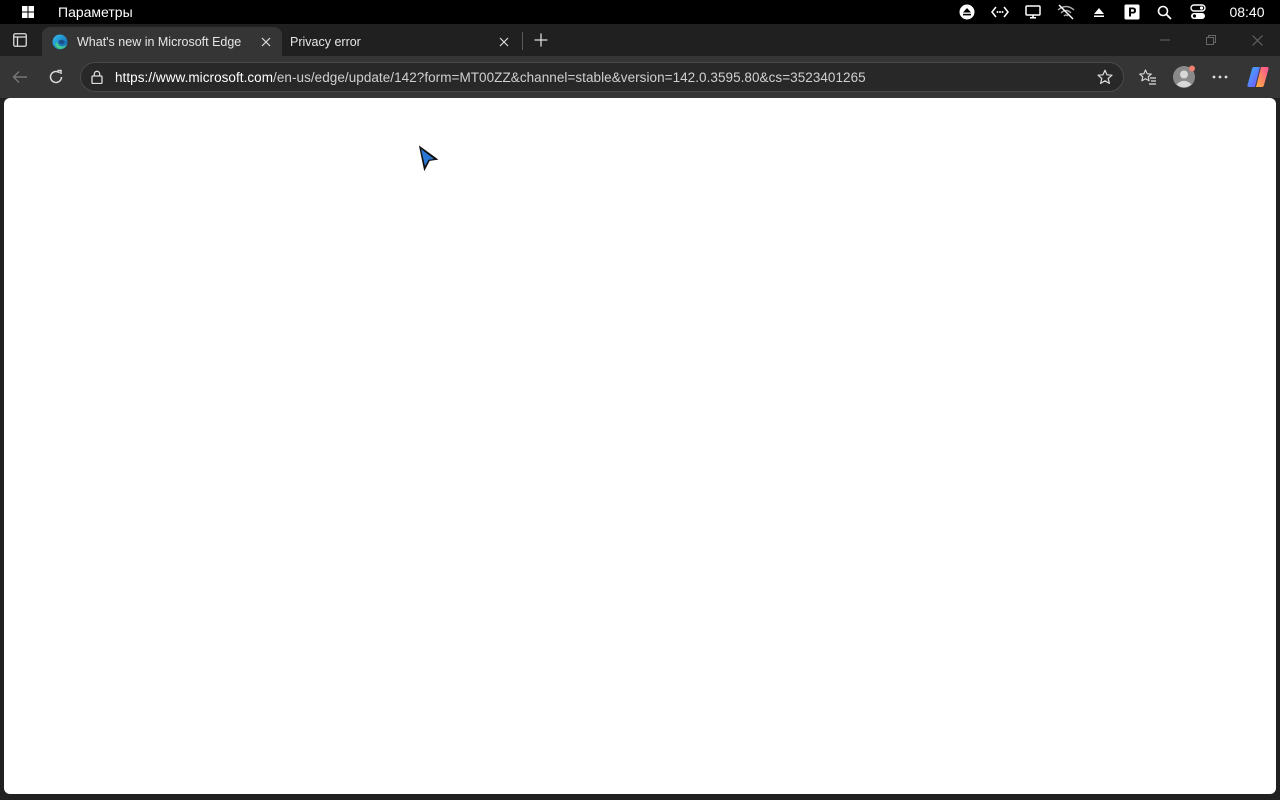 The height and width of the screenshot is (800, 1280). I want to click on tab-title: What's new in Microsoft Edge, so click(159, 41).